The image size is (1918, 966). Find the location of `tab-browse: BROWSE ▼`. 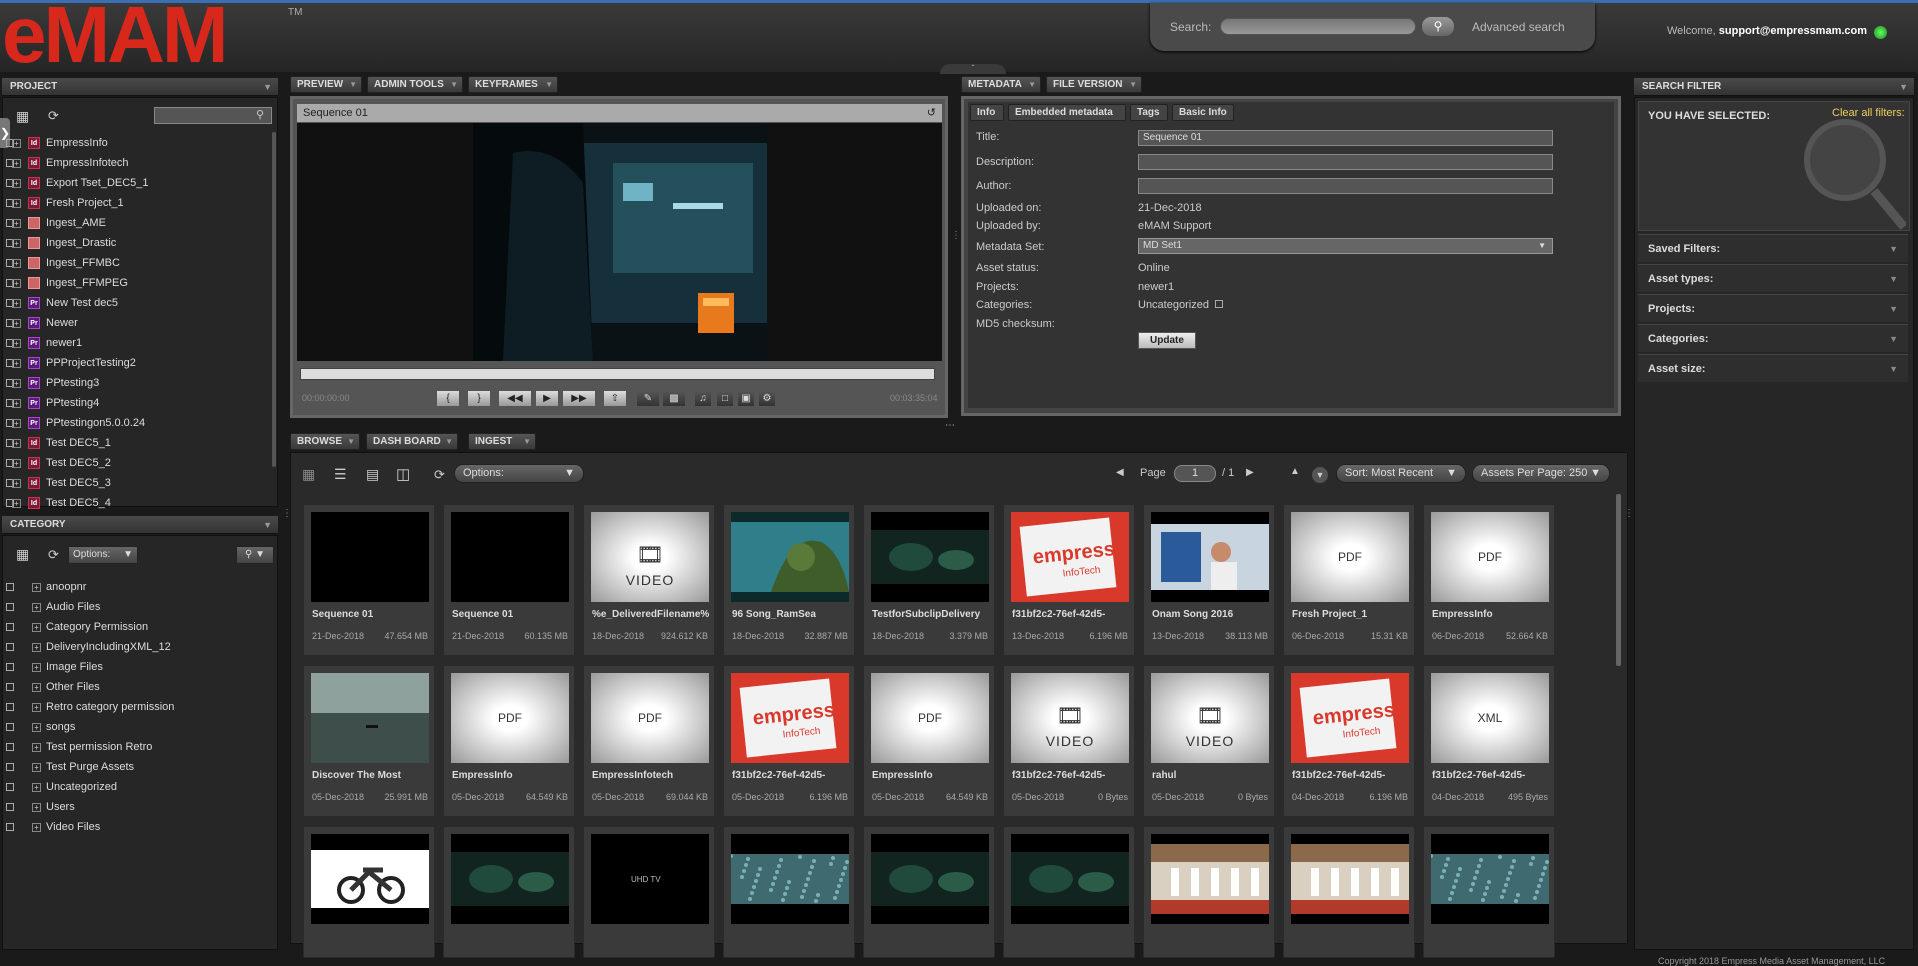

tab-browse: BROWSE ▼ is located at coordinates (325, 441).